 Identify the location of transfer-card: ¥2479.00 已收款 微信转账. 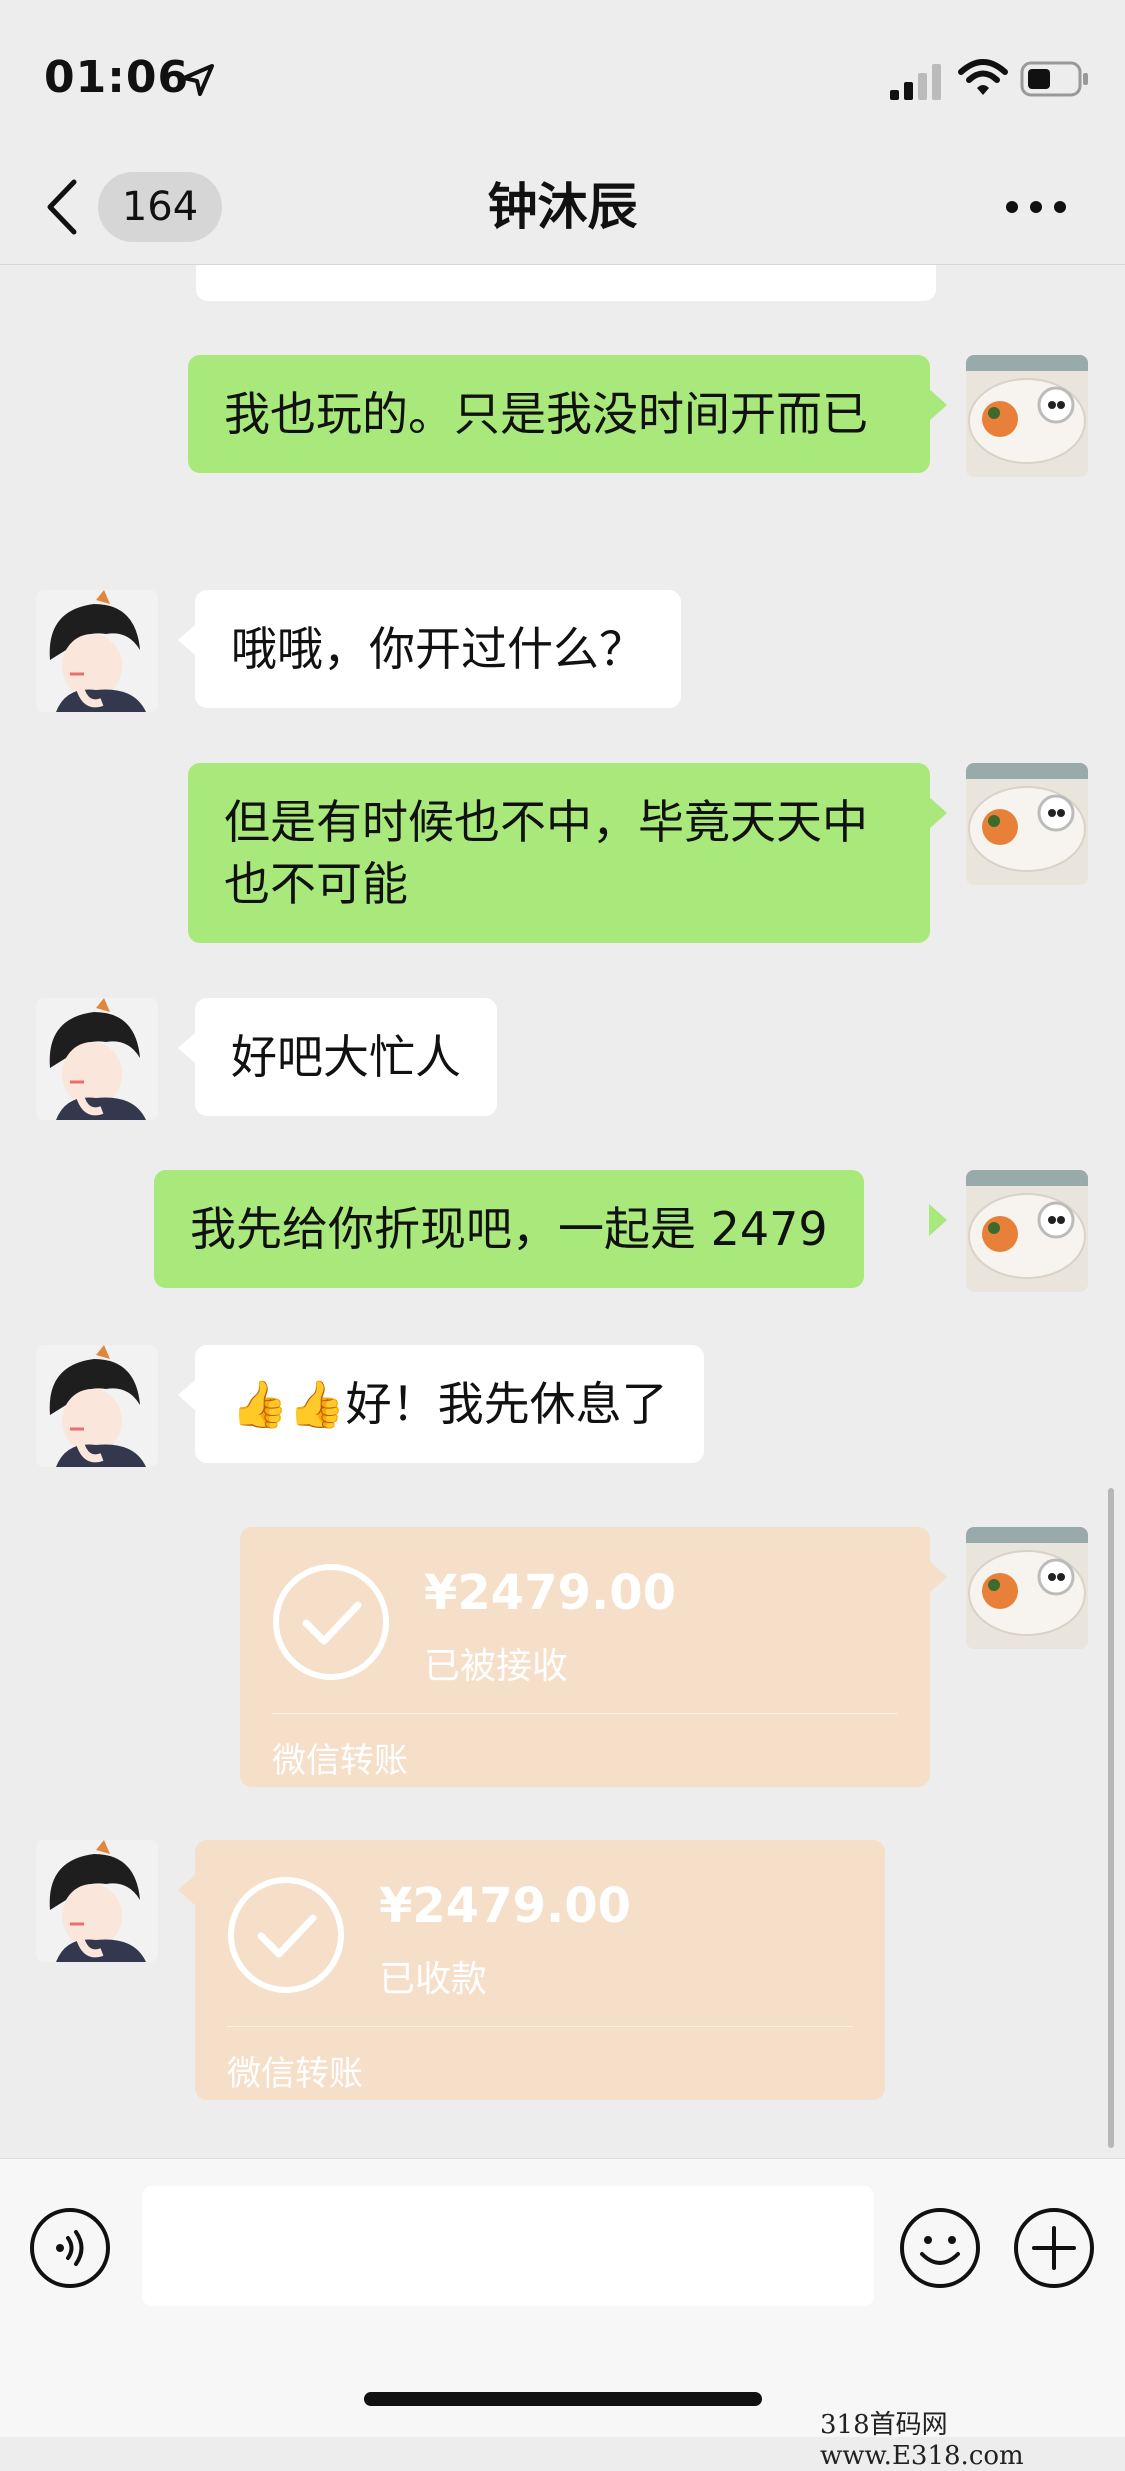
(540, 1970).